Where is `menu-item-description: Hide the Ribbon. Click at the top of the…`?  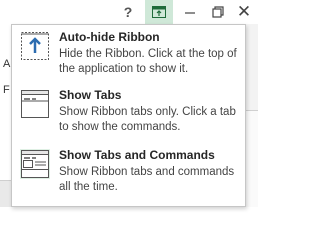
menu-item-description: Hide the Ribbon. Click at the top of the… is located at coordinates (148, 61).